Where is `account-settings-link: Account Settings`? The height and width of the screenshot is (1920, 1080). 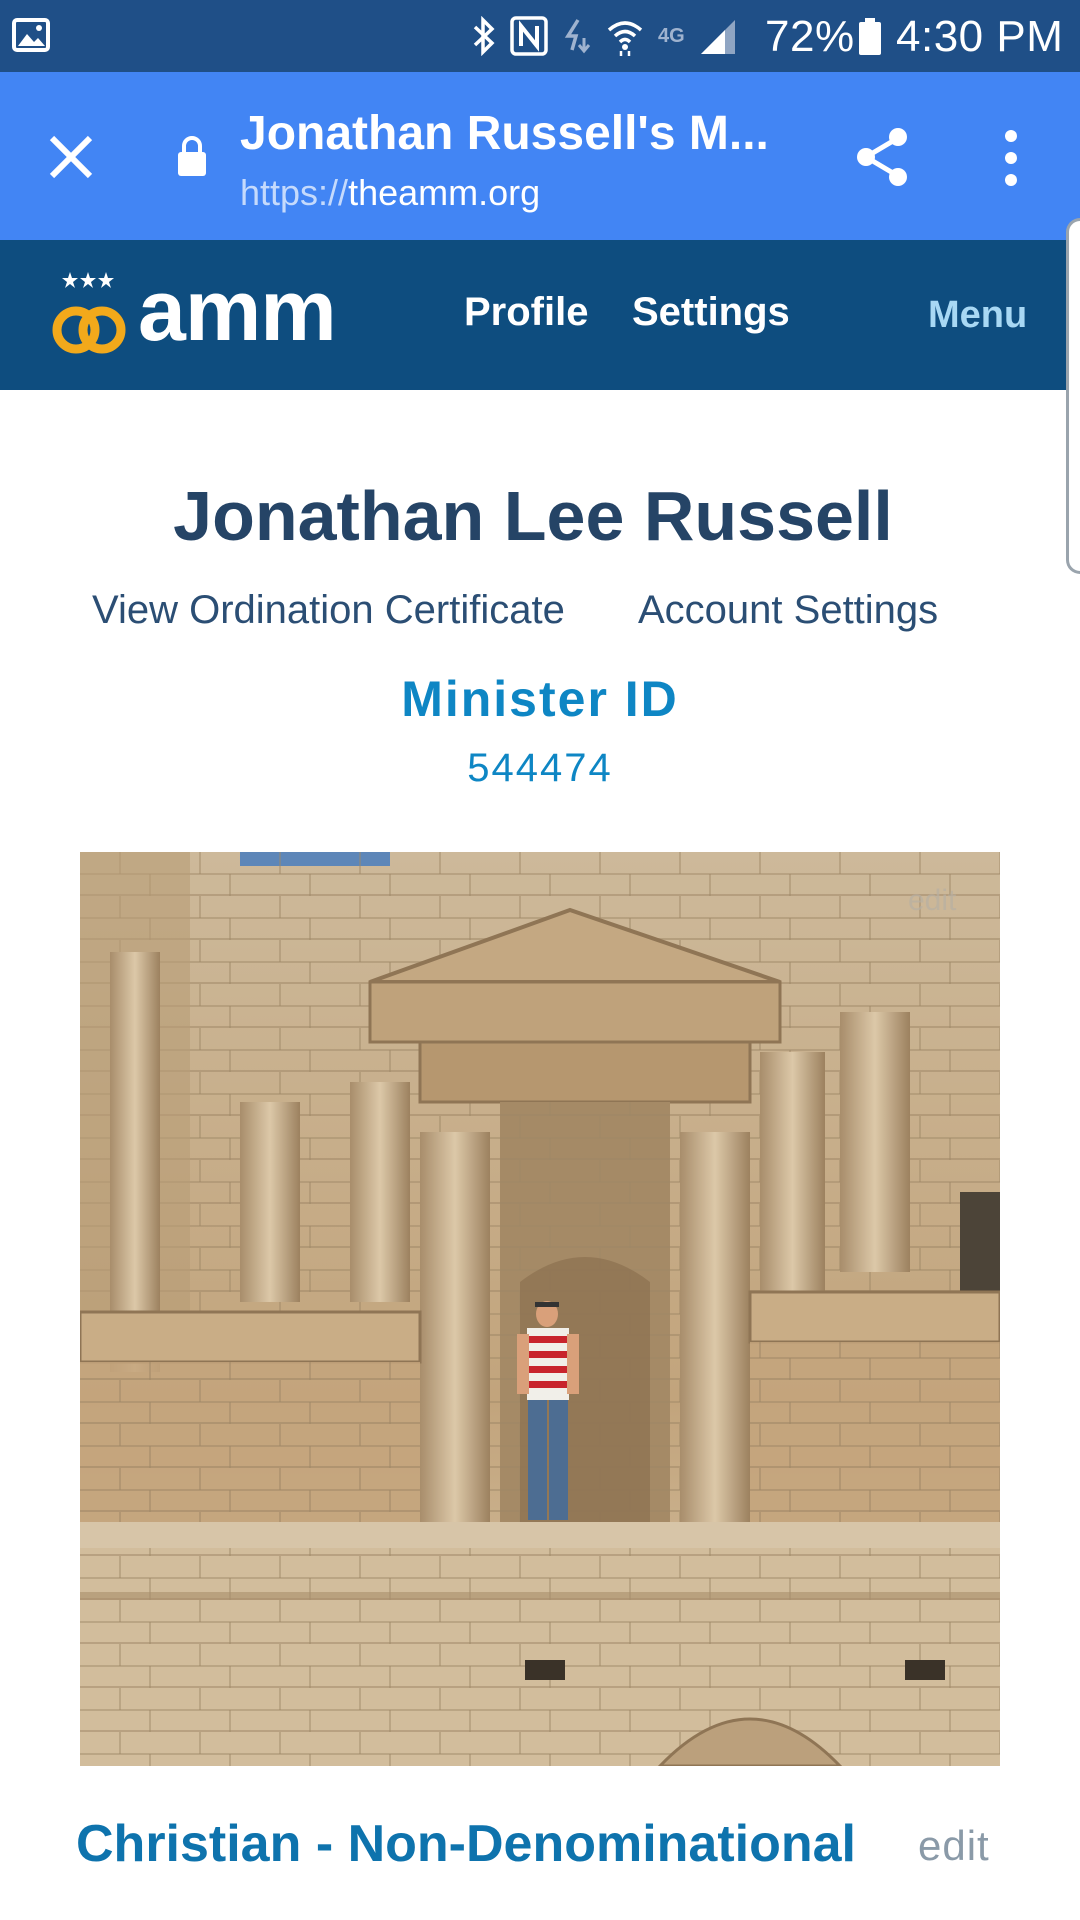
account-settings-link: Account Settings is located at coordinates (788, 610).